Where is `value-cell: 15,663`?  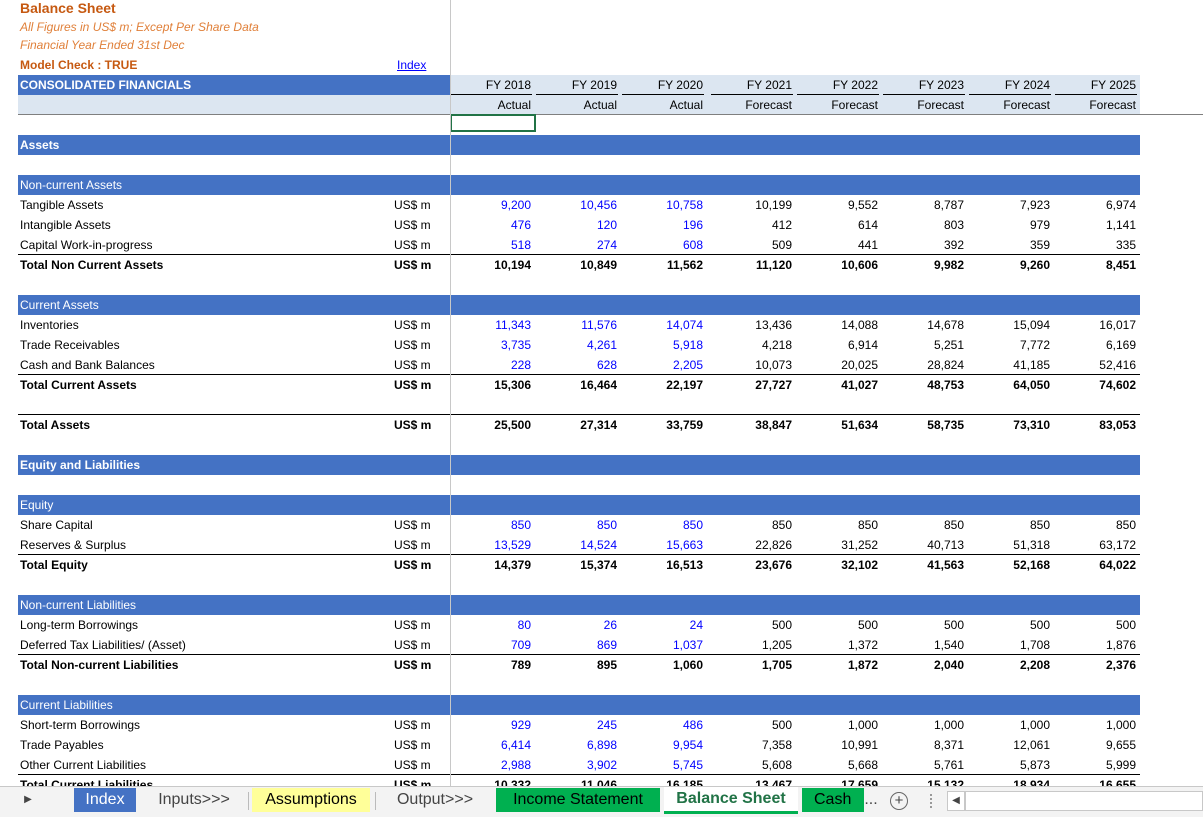
value-cell: 15,663 is located at coordinates (663, 545).